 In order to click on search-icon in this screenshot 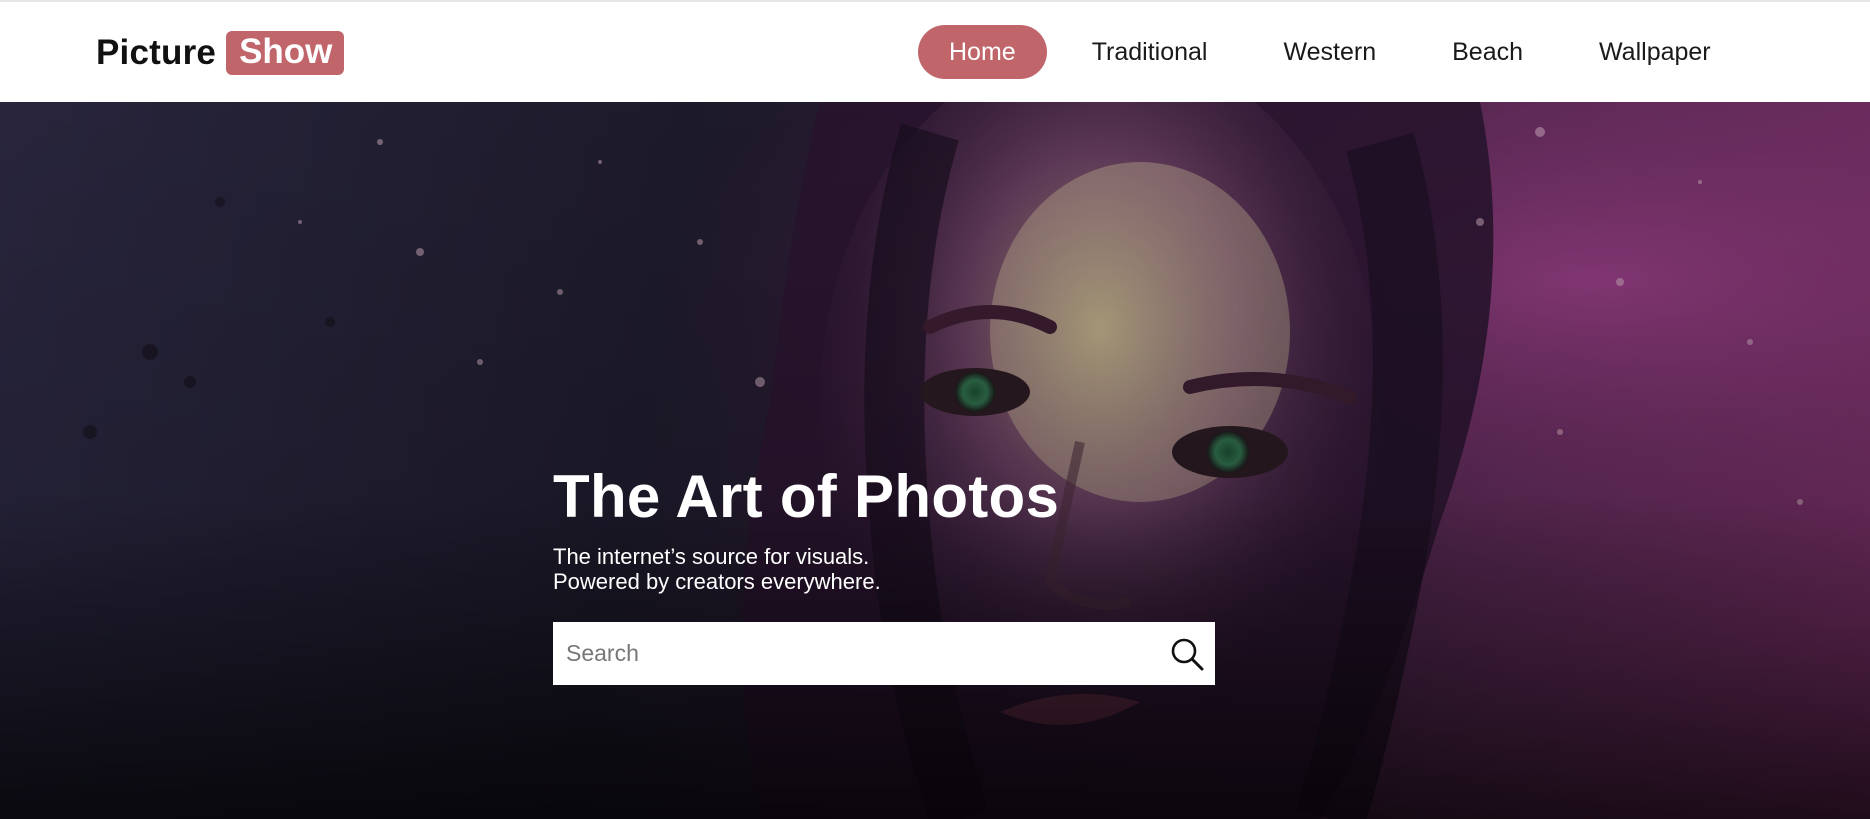, I will do `click(1187, 654)`.